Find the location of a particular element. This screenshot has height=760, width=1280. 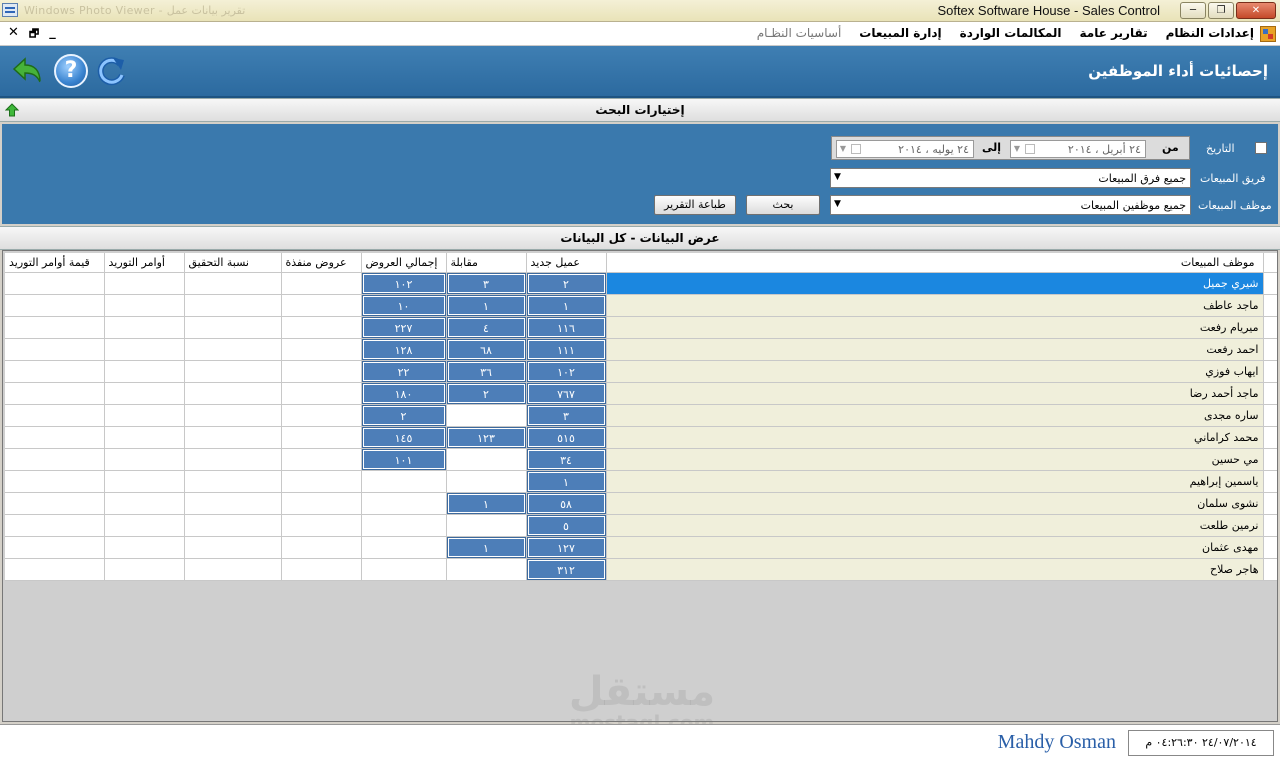

cell-total-offers: ١٠٢ is located at coordinates (404, 283).